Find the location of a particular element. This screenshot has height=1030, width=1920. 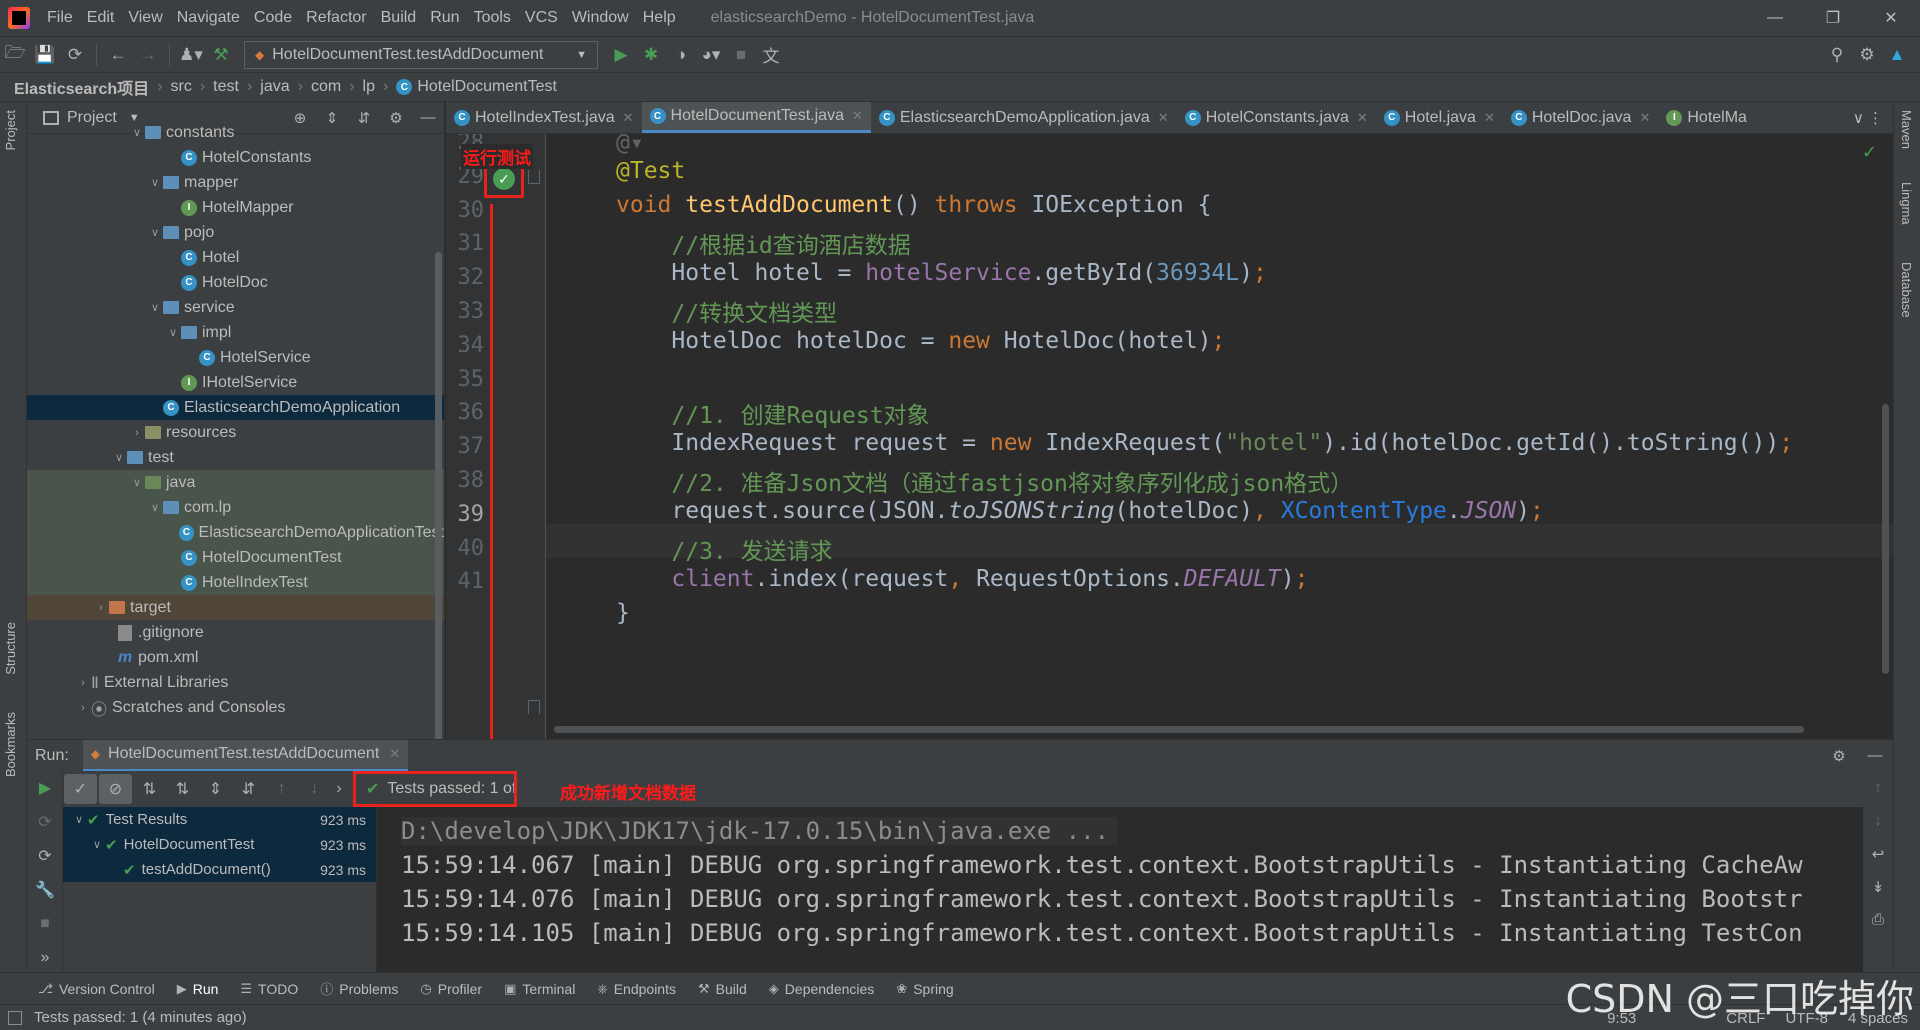

menu-refactor: Refactor is located at coordinates (336, 18).